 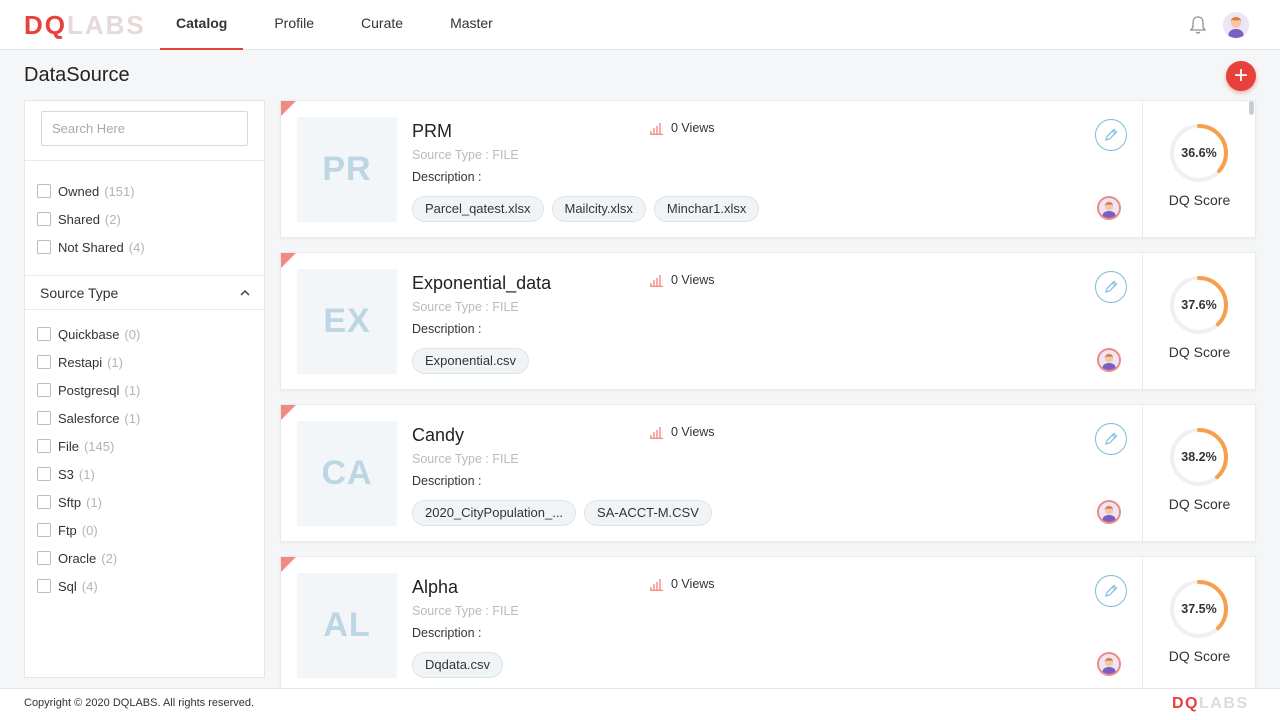 I want to click on user-avatar, so click(x=1236, y=25).